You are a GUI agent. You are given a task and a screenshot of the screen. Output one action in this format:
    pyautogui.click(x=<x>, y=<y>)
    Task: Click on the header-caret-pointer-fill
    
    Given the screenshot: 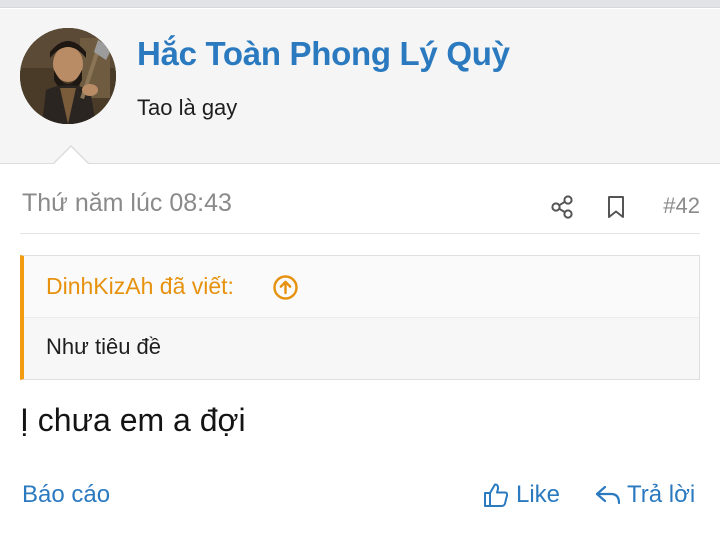 What is the action you would take?
    pyautogui.click(x=71, y=155)
    